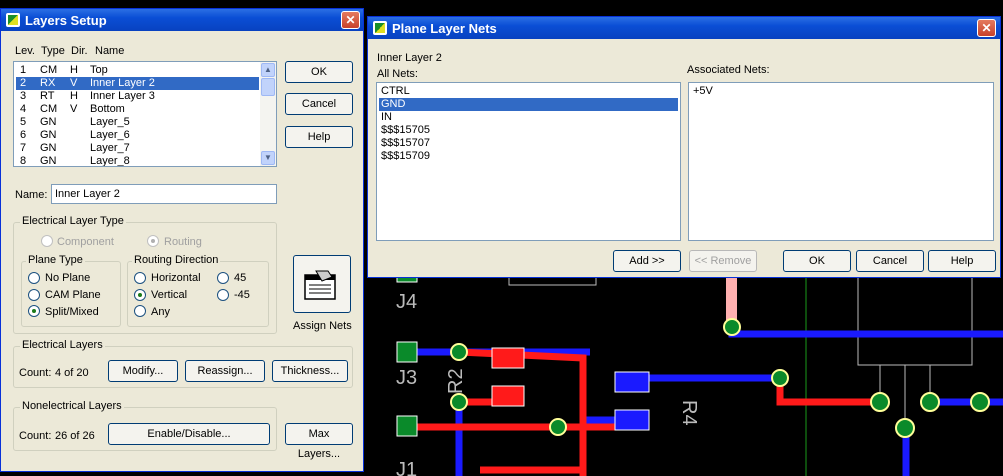 This screenshot has width=1003, height=476. I want to click on layer-lev: 5, so click(23, 122).